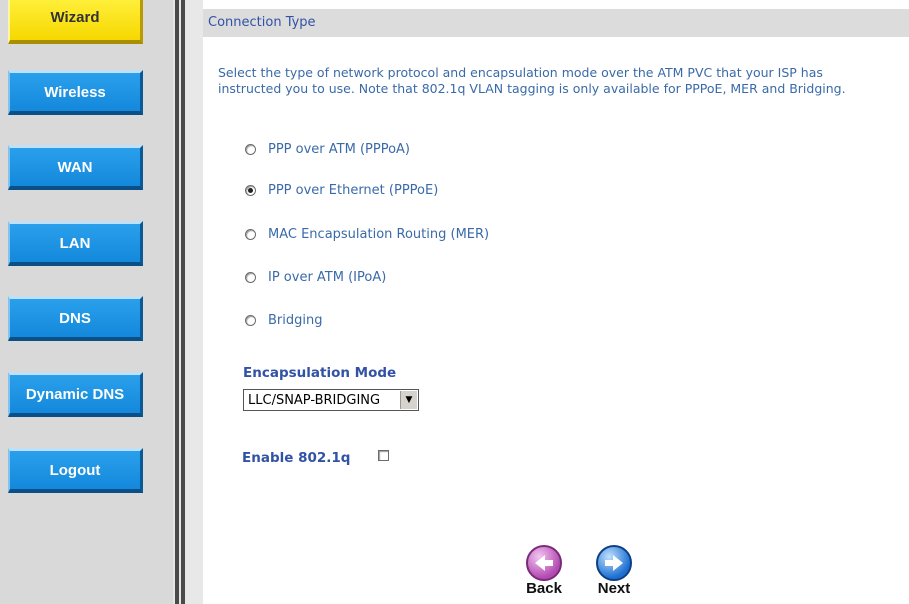 The width and height of the screenshot is (909, 604). Describe the element at coordinates (188, 302) in the screenshot. I see `frame-divider` at that location.